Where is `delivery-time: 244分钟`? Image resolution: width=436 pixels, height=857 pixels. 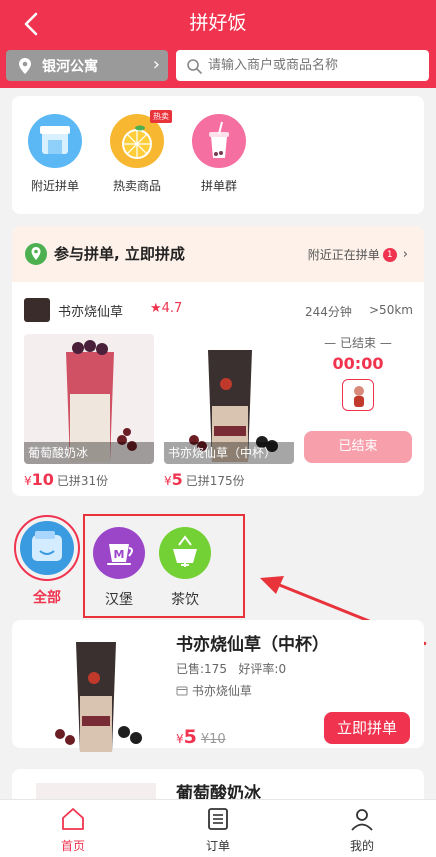 delivery-time: 244分钟 is located at coordinates (328, 312).